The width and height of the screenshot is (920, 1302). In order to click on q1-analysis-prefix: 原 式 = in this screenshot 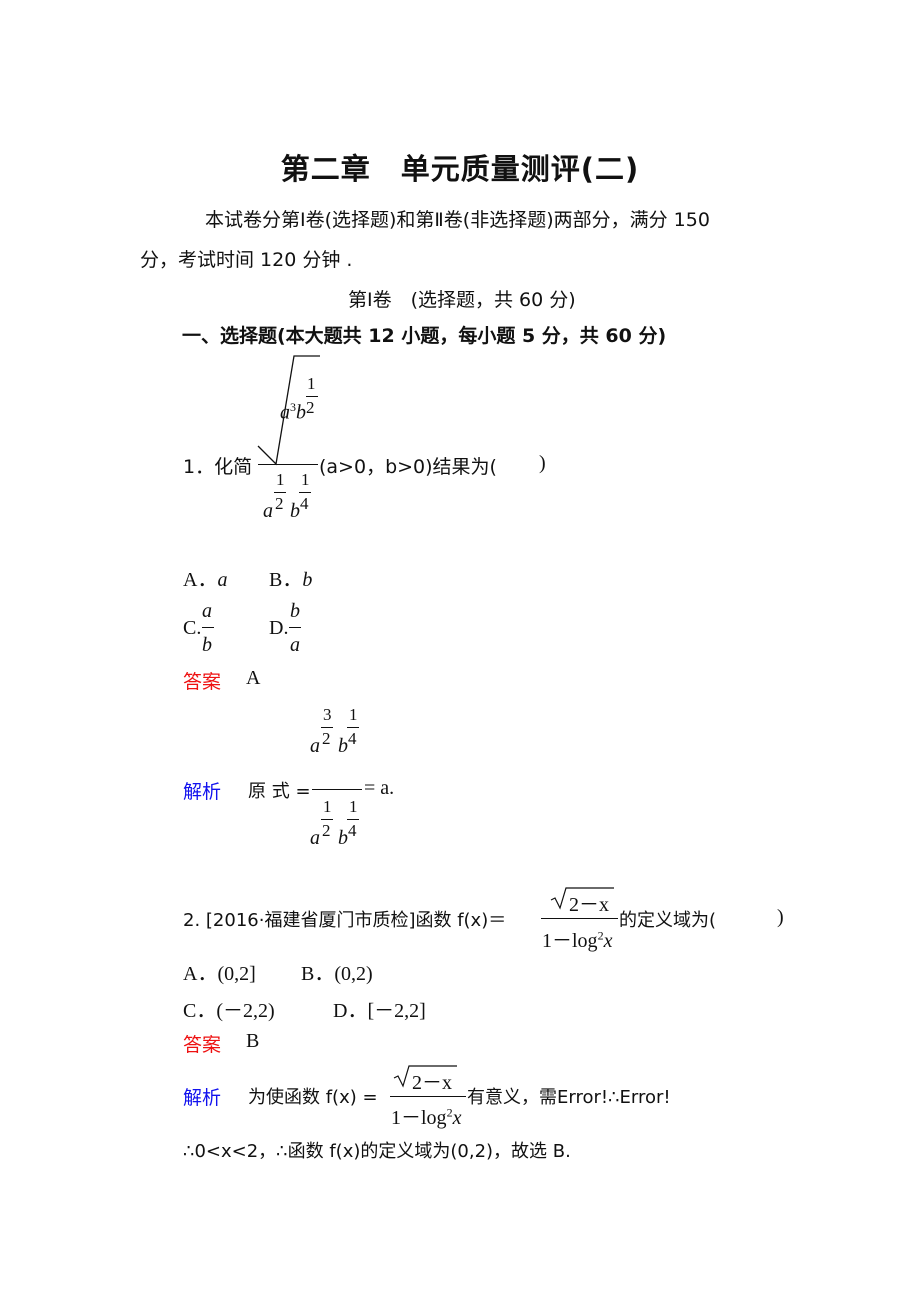, I will do `click(279, 791)`.